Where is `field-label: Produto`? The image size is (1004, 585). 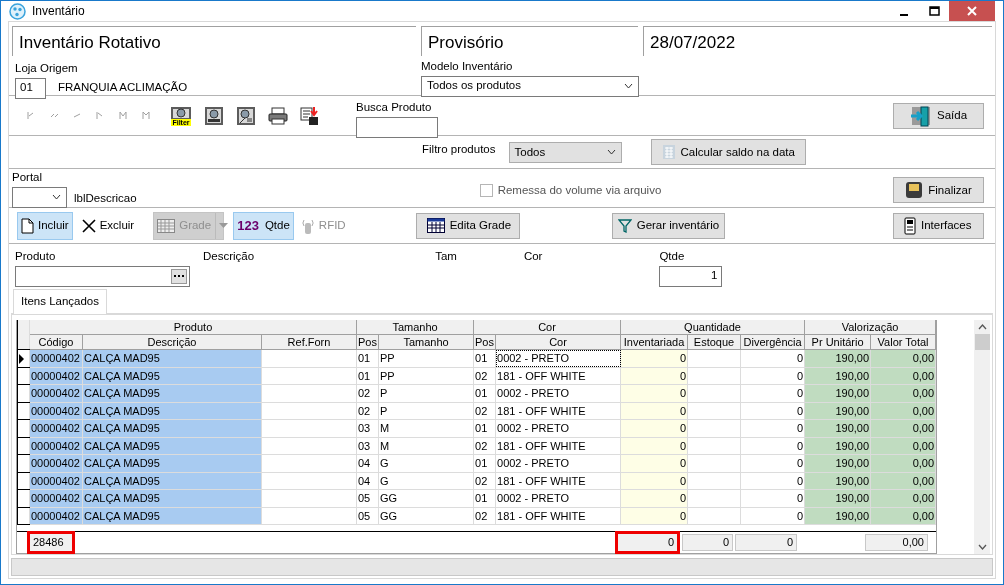
field-label: Produto is located at coordinates (36, 257).